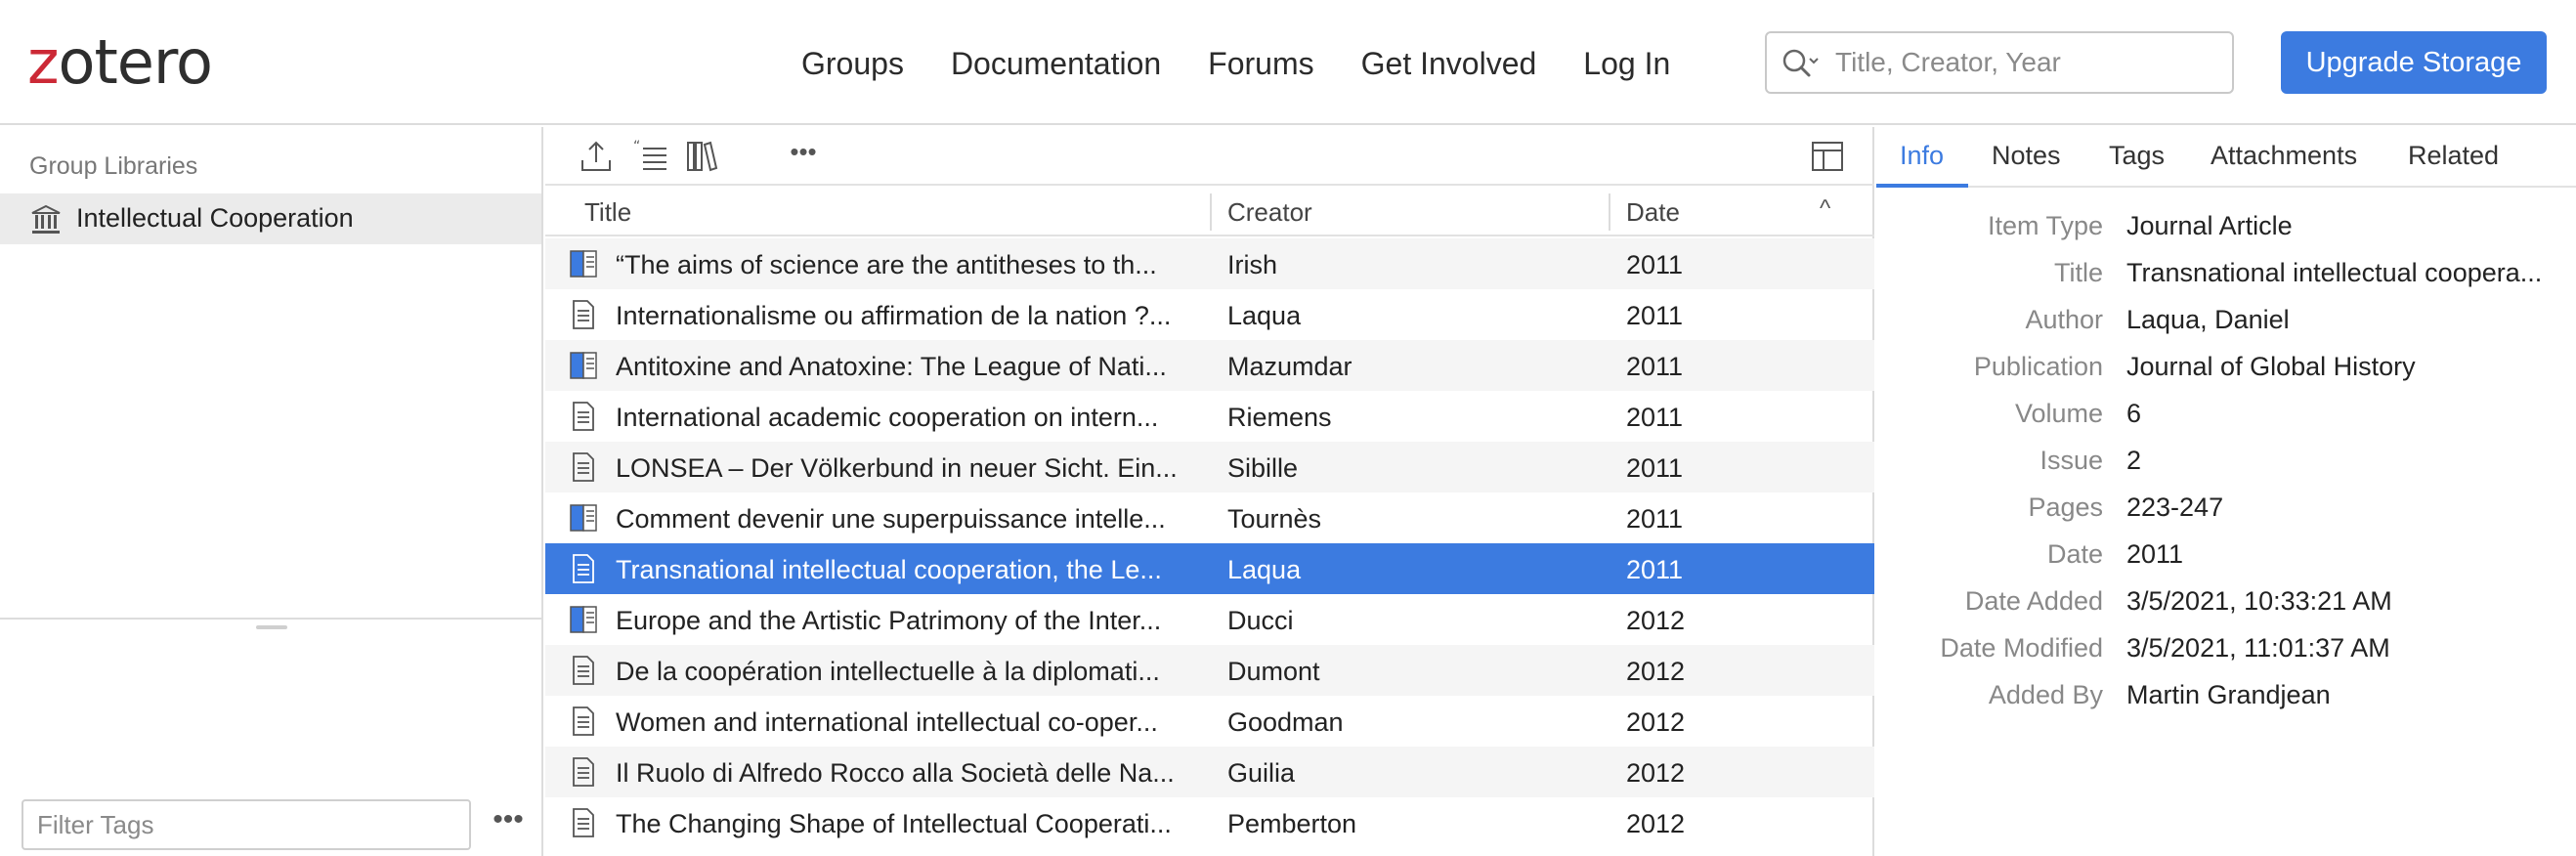  Describe the element at coordinates (2029, 62) in the screenshot. I see `search-input` at that location.